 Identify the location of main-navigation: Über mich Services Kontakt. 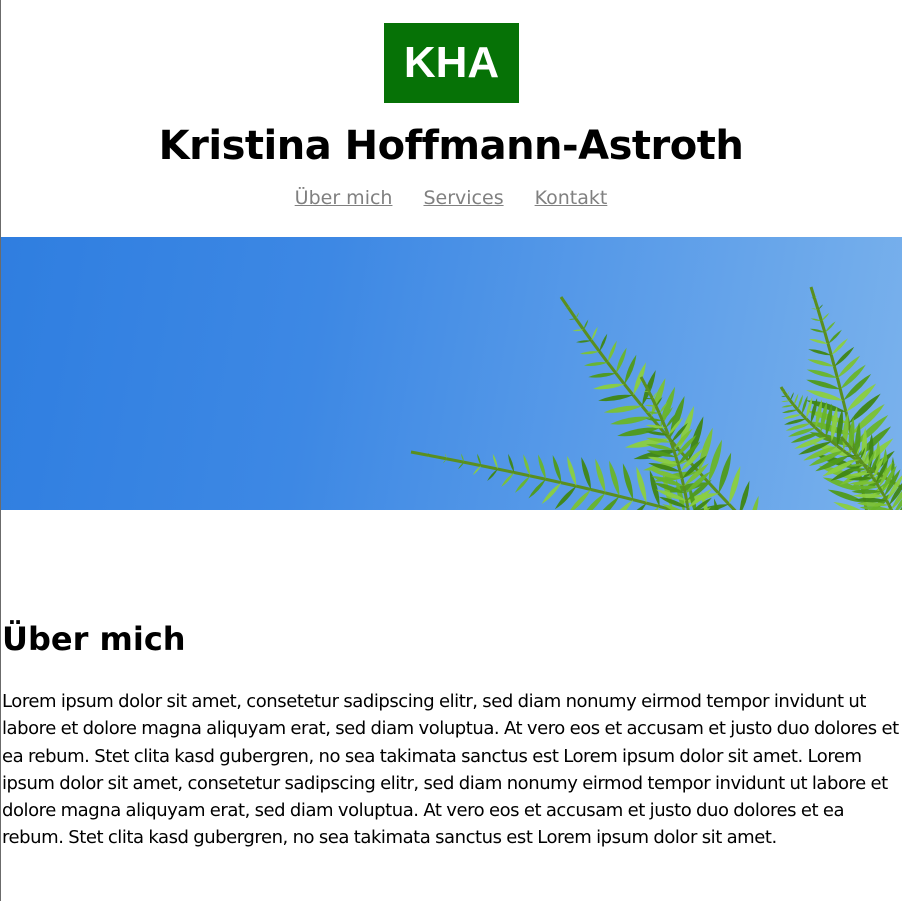
(451, 198).